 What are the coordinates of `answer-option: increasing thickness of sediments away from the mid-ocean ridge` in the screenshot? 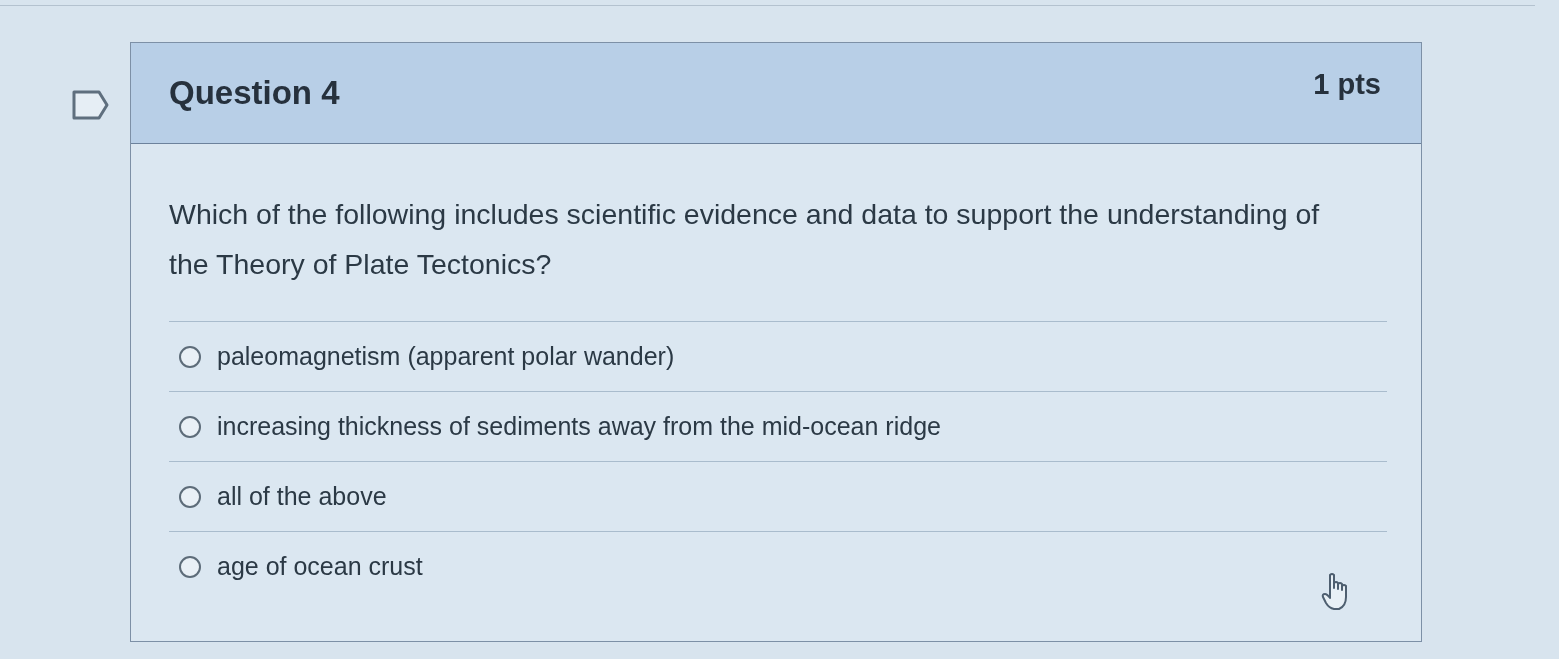 It's located at (778, 426).